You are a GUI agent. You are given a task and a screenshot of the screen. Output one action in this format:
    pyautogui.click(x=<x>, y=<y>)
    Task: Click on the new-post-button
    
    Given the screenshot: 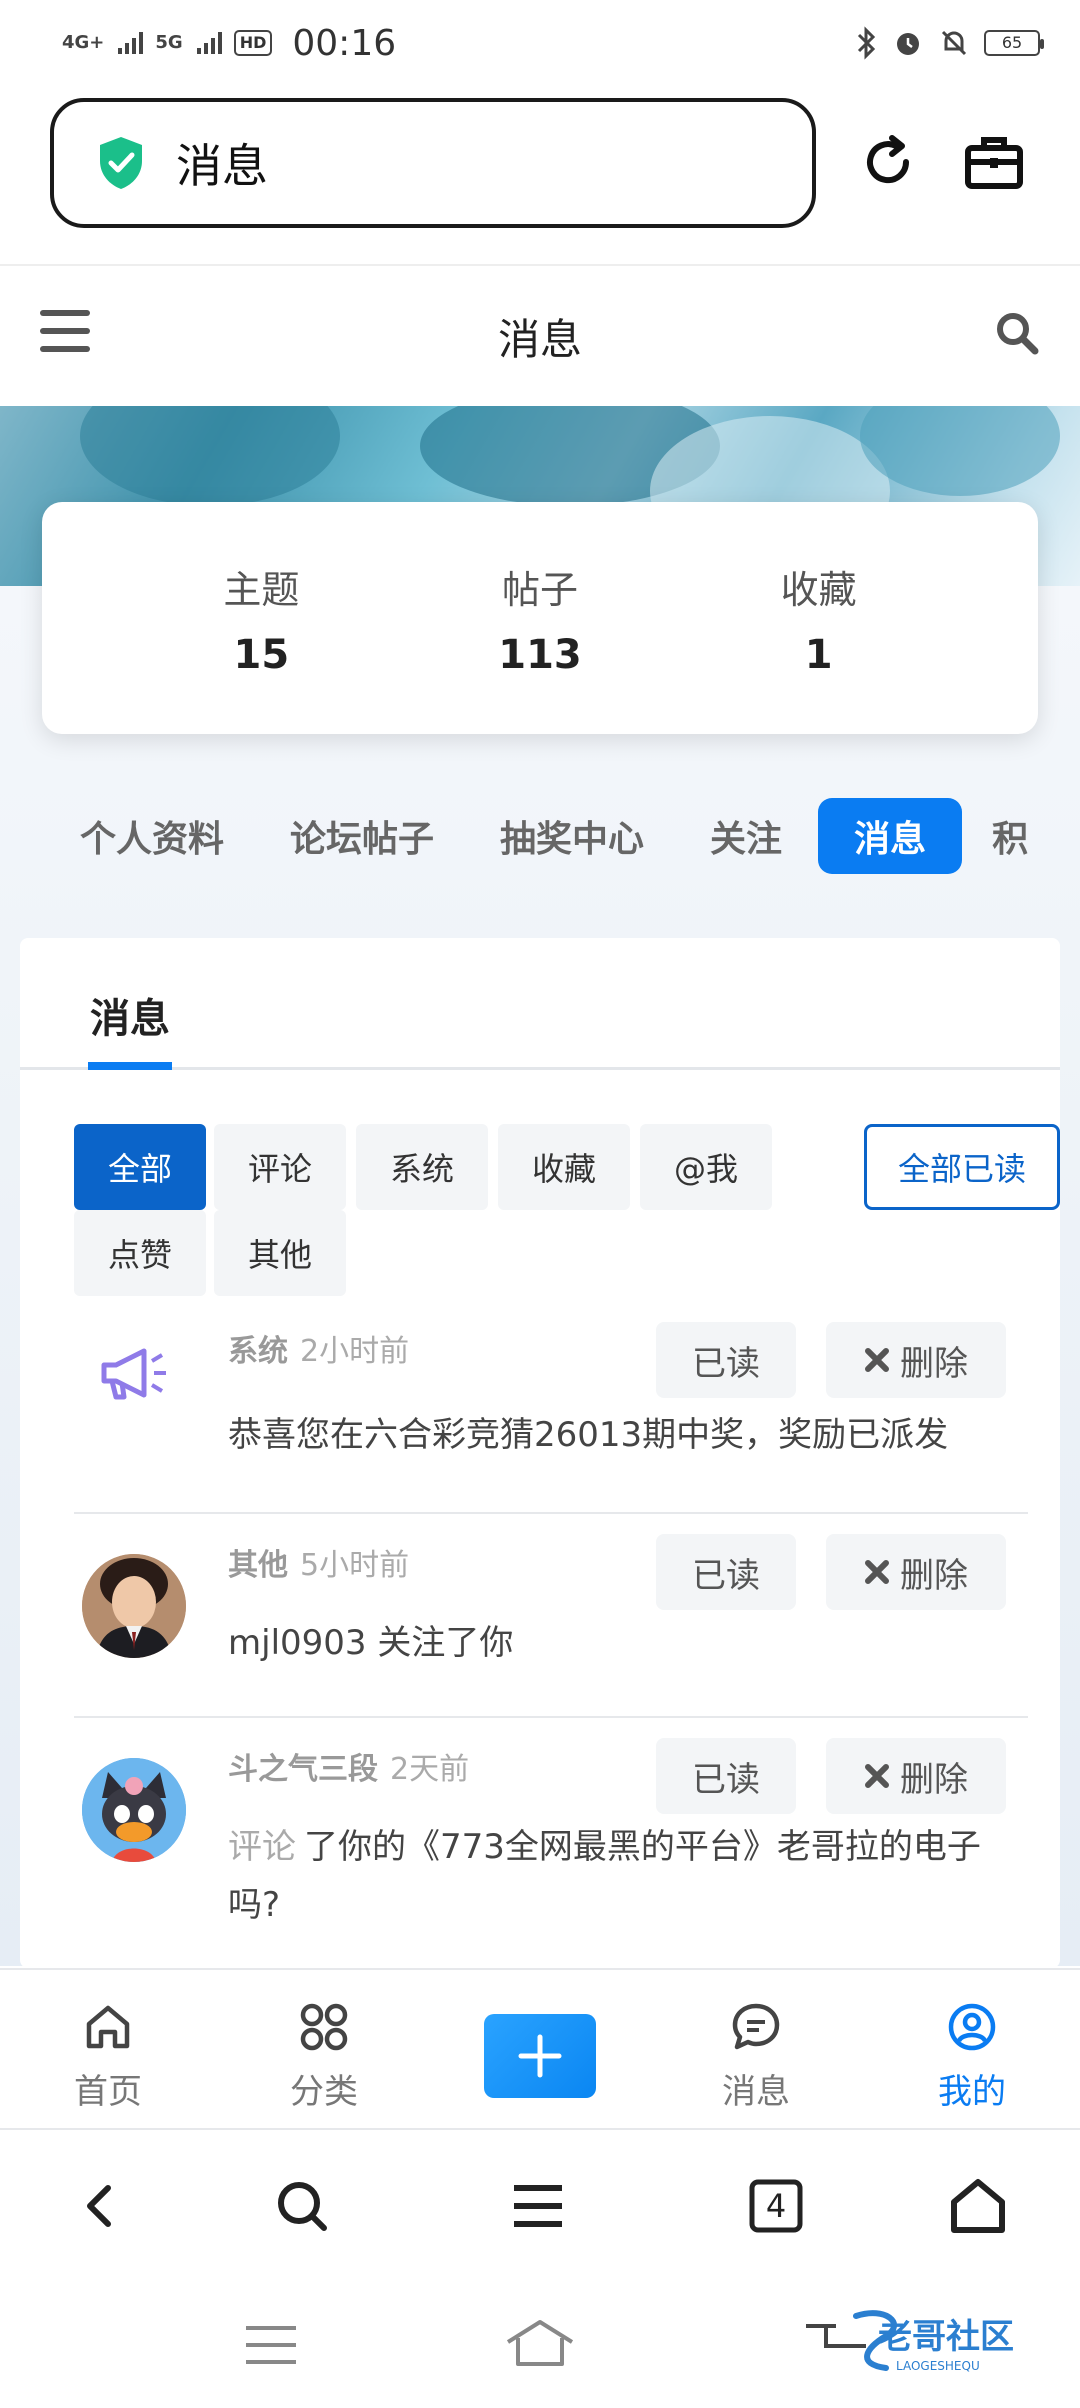 What is the action you would take?
    pyautogui.click(x=540, y=2056)
    